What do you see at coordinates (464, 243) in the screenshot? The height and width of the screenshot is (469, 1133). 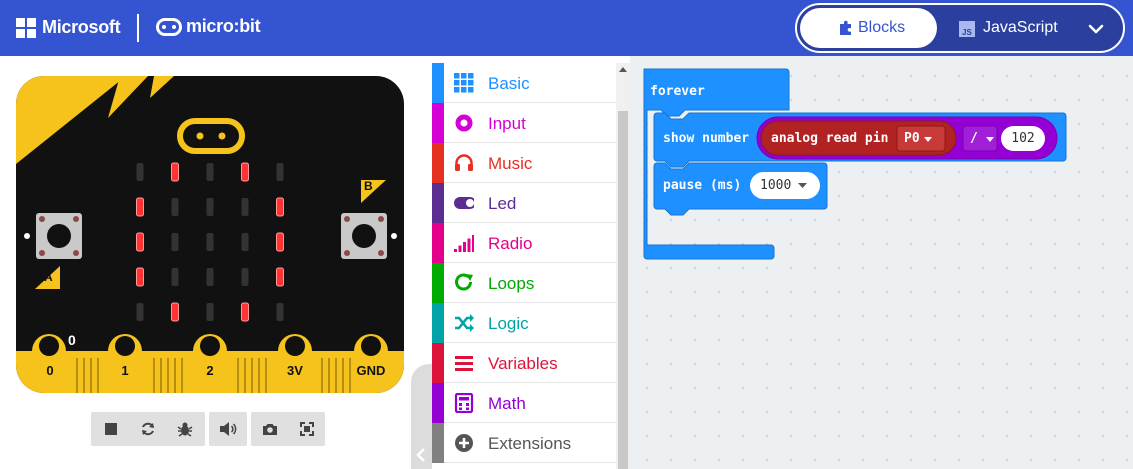 I see `signal-bars-icon` at bounding box center [464, 243].